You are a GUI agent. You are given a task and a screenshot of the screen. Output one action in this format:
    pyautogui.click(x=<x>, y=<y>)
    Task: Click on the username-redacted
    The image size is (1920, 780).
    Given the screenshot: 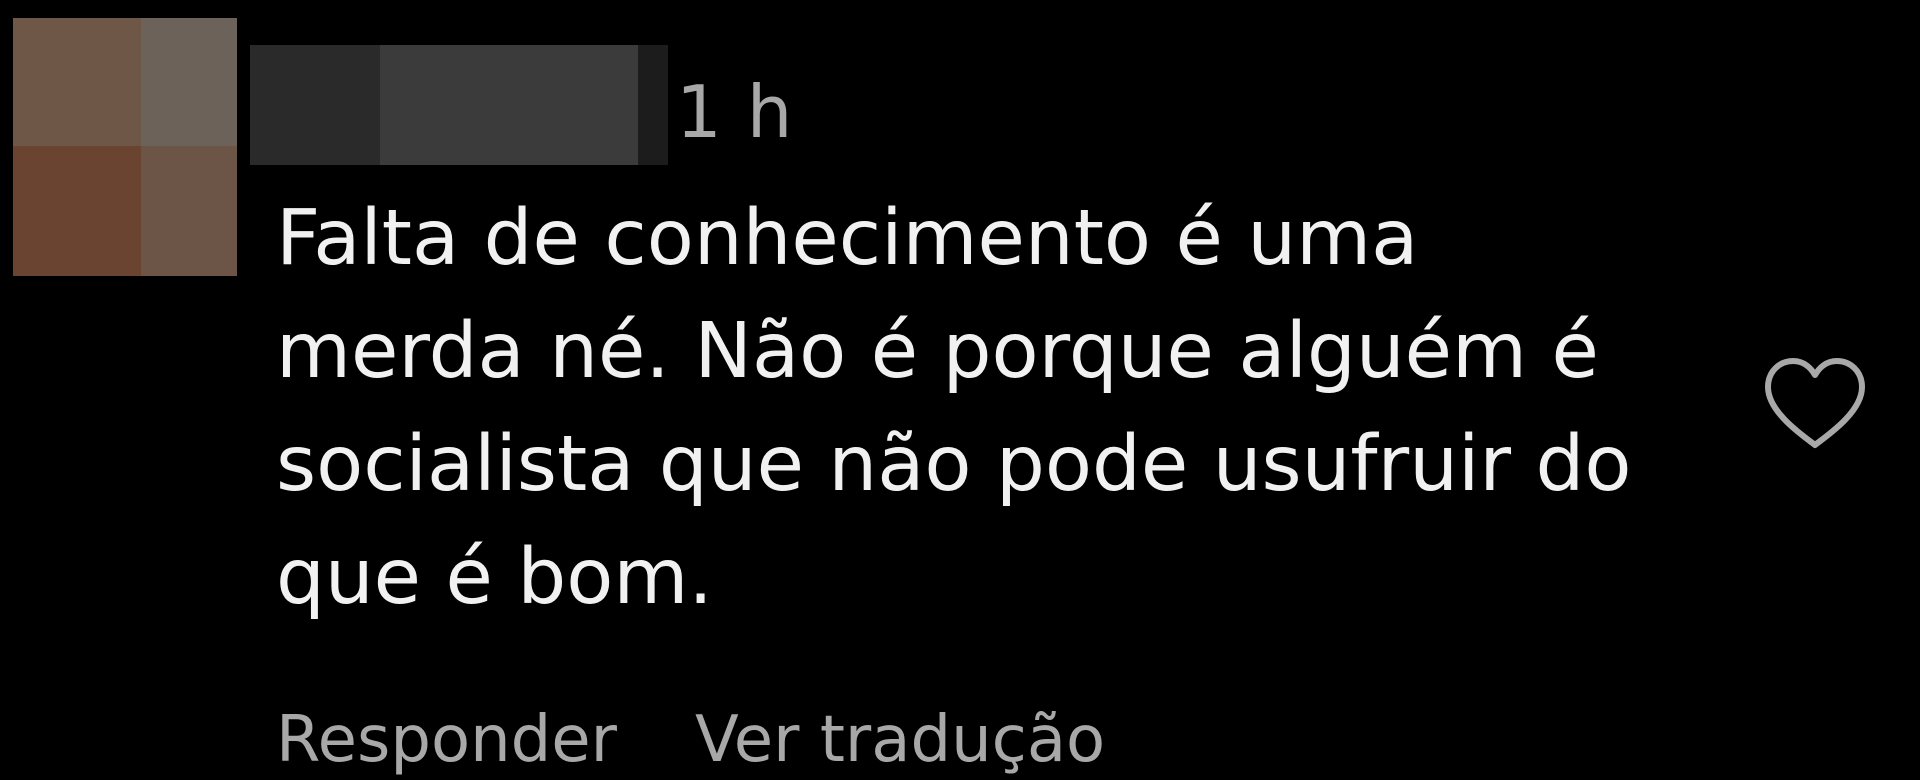 What is the action you would take?
    pyautogui.click(x=459, y=105)
    